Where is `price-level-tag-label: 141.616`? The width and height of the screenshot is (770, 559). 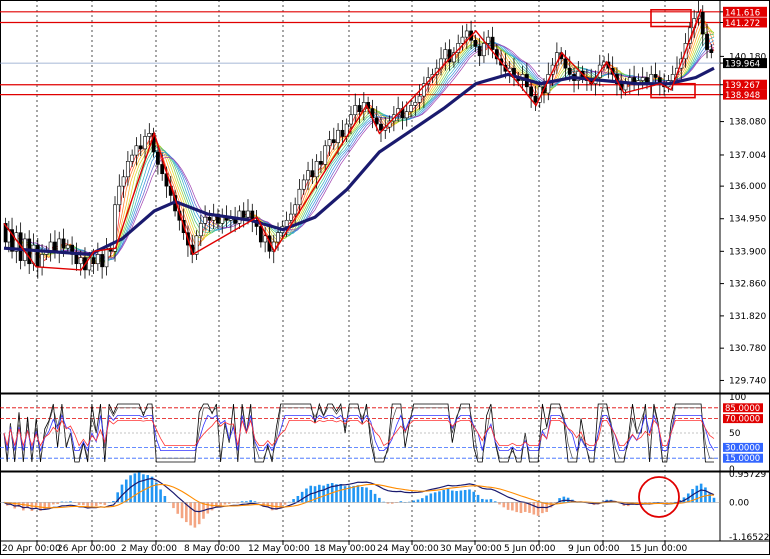
price-level-tag-label: 141.616 is located at coordinates (742, 13).